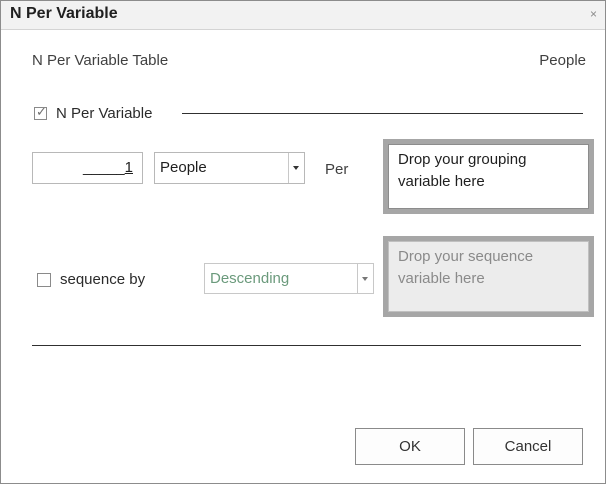 The image size is (606, 484). I want to click on footer-divider, so click(306, 345).